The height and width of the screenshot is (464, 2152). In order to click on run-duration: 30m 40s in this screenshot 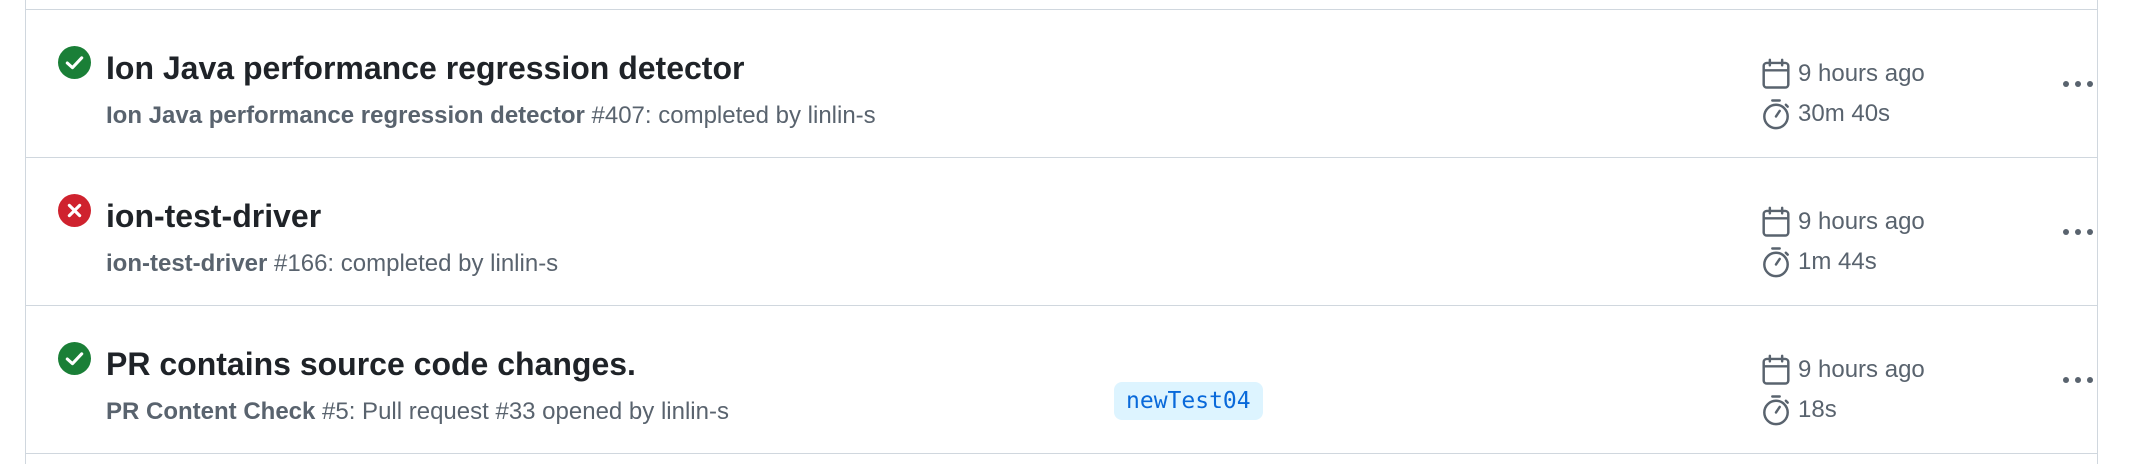, I will do `click(1825, 114)`.